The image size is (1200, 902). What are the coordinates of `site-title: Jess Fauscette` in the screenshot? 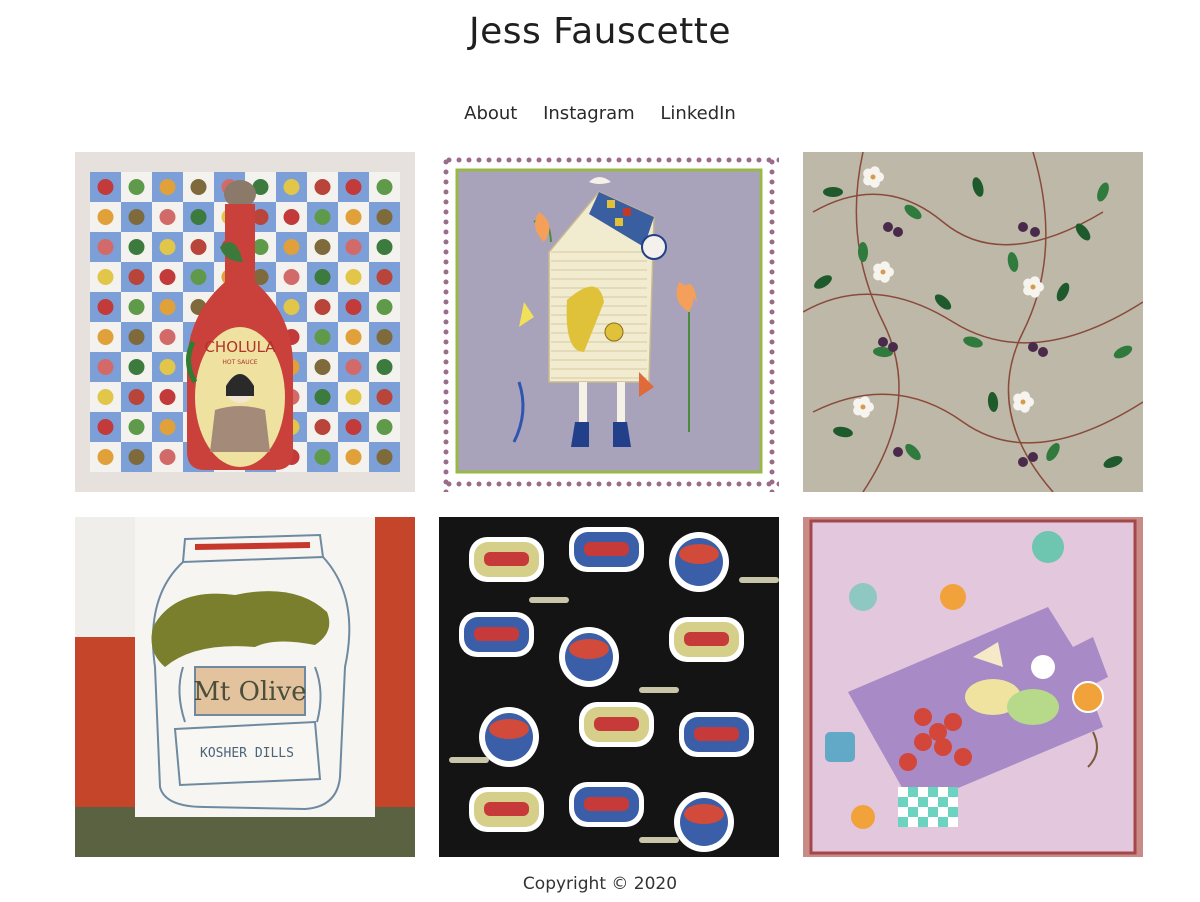 It's located at (600, 32).